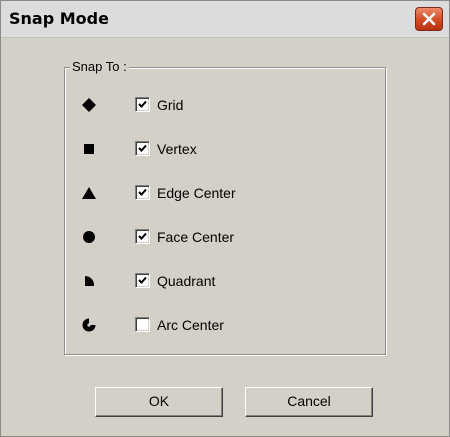 This screenshot has height=437, width=450. I want to click on quadrant-icon, so click(90, 280).